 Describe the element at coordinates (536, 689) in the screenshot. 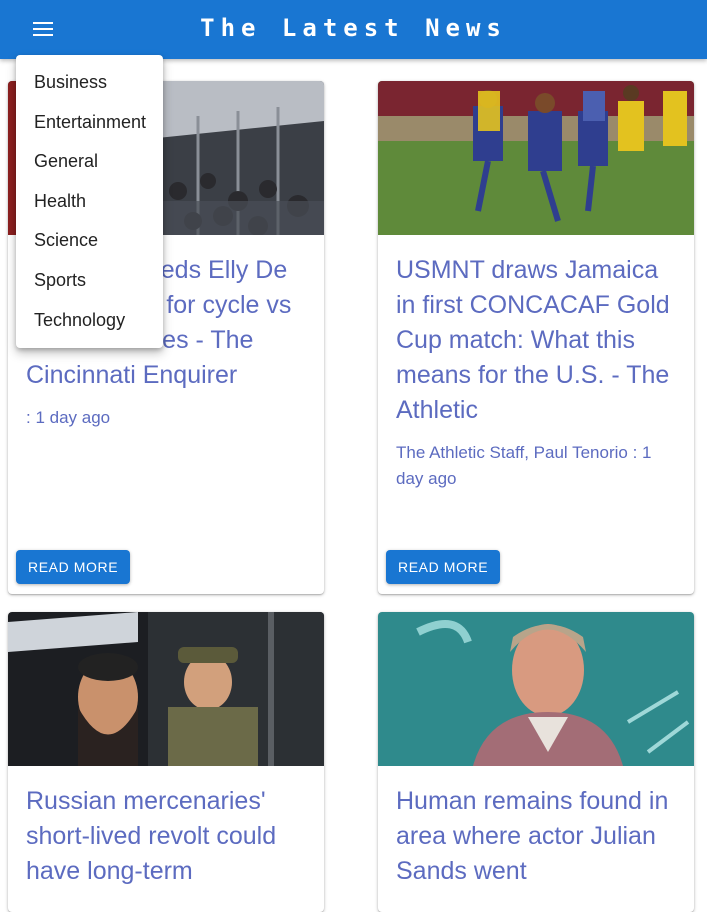

I see `article-image-actor` at that location.